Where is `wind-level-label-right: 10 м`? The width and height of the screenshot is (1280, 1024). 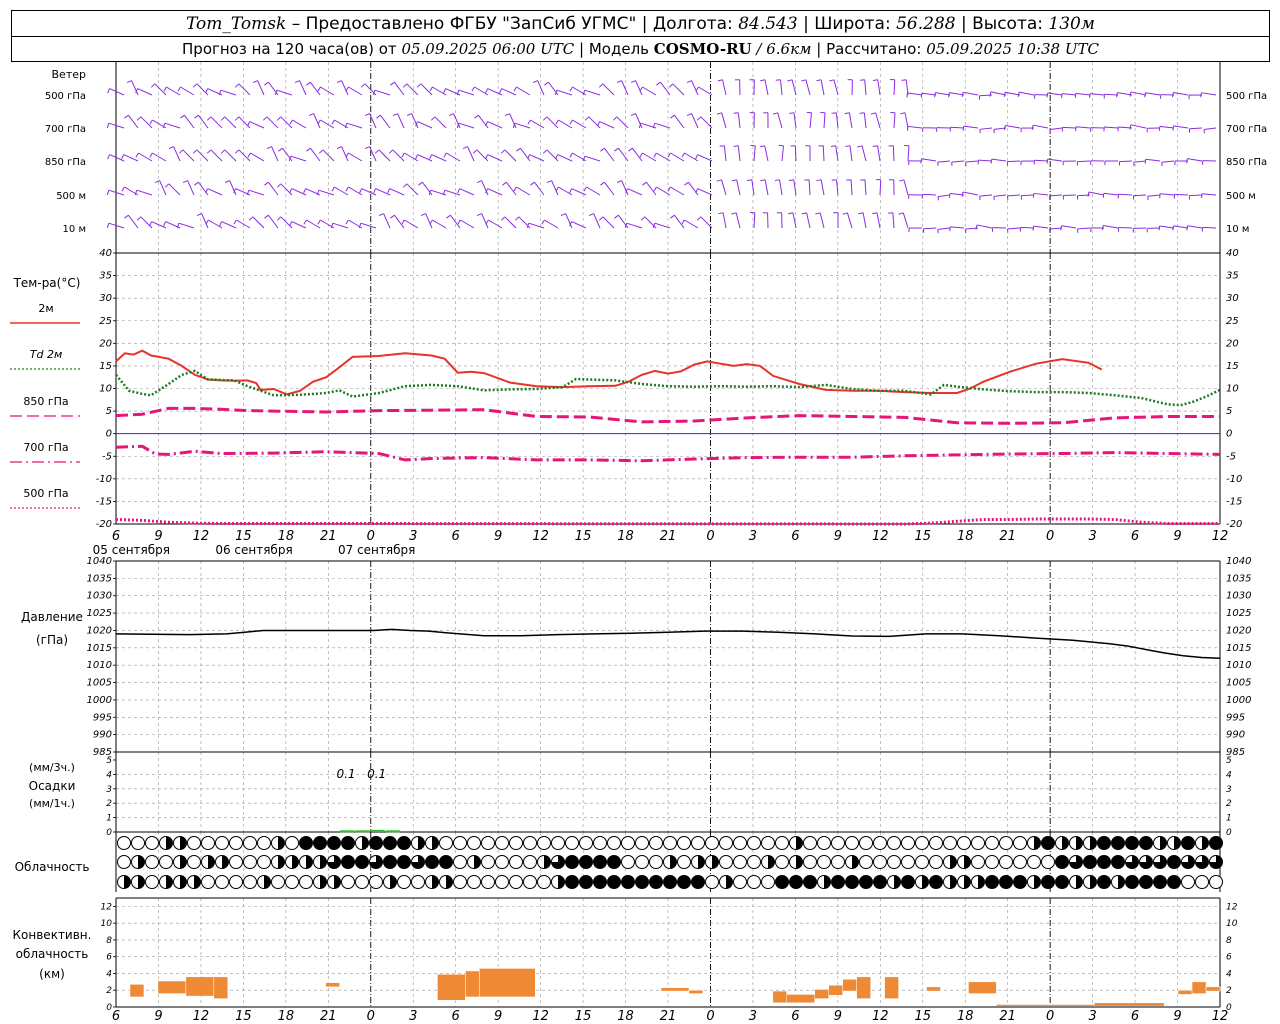
wind-level-label-right: 10 м is located at coordinates (1237, 229).